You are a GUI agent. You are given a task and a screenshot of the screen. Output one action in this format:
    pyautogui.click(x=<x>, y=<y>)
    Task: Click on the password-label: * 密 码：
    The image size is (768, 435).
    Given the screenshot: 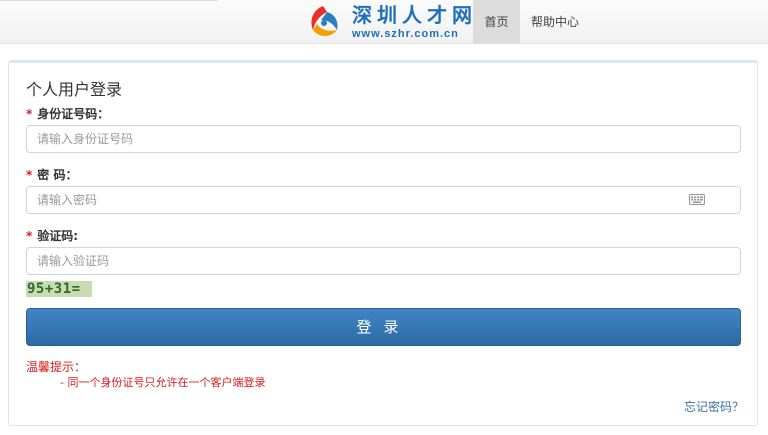 What is the action you would take?
    pyautogui.click(x=51, y=175)
    